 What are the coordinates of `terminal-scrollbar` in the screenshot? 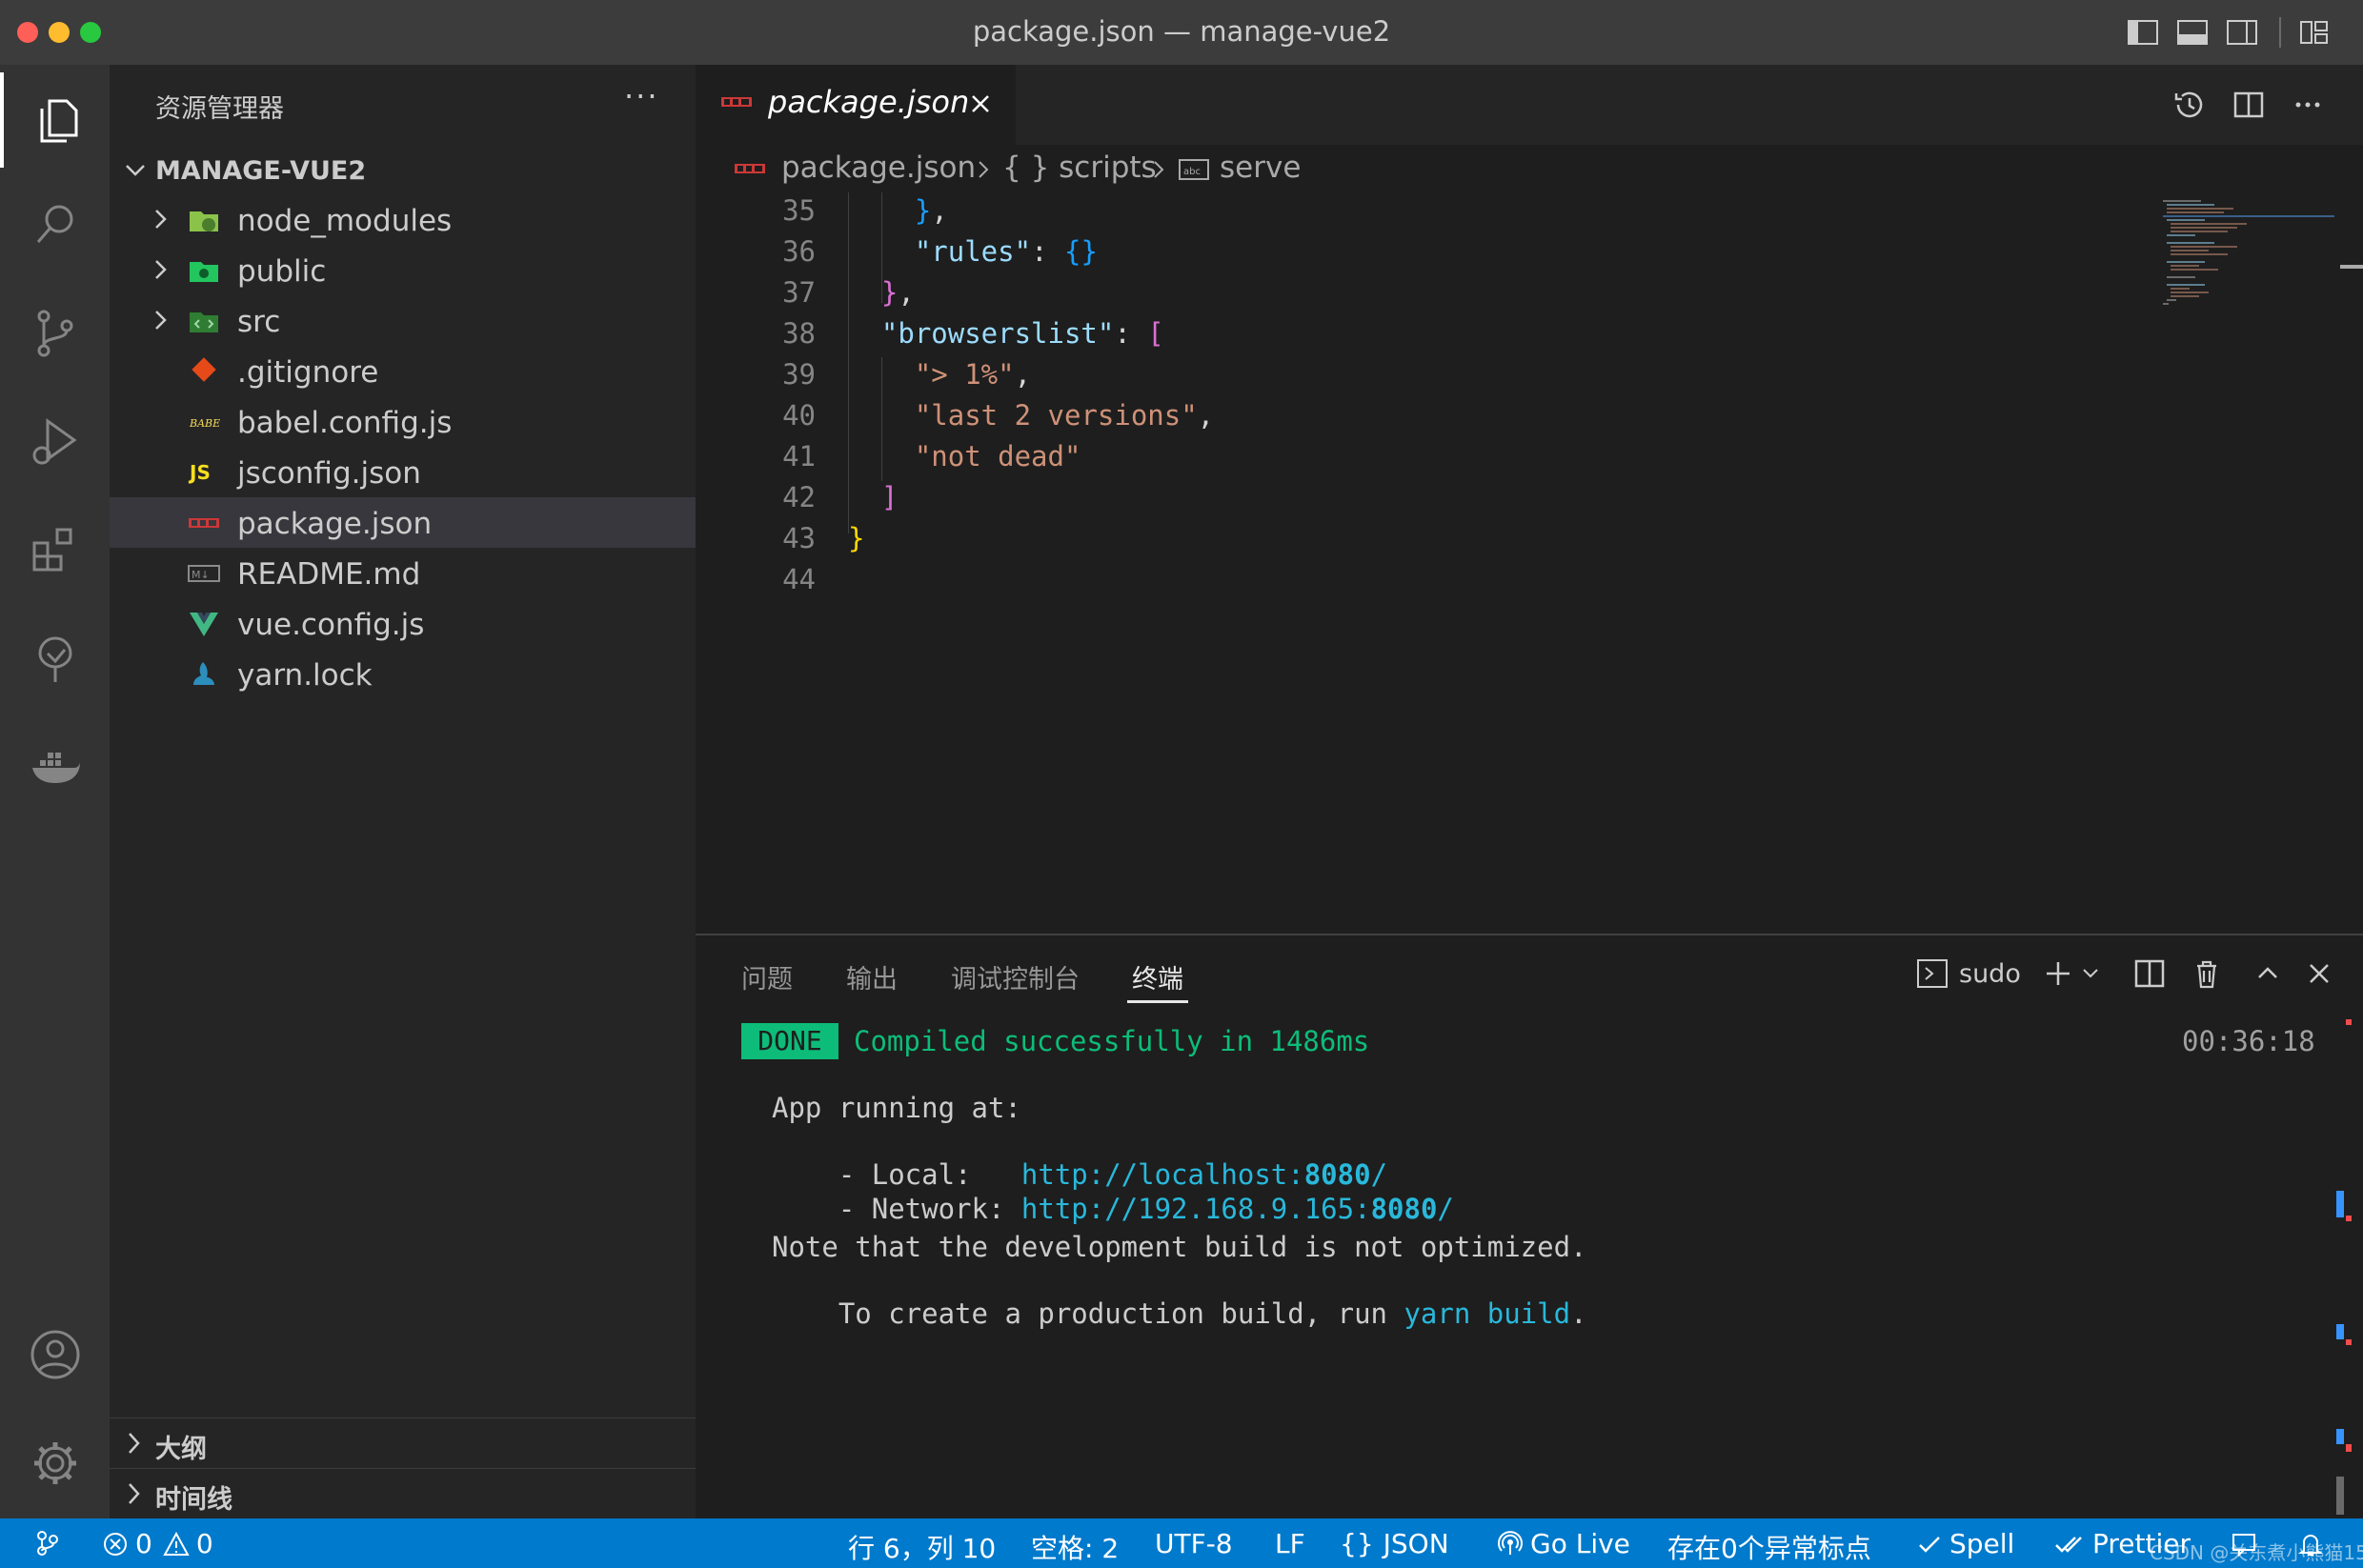 It's located at (2346, 1267).